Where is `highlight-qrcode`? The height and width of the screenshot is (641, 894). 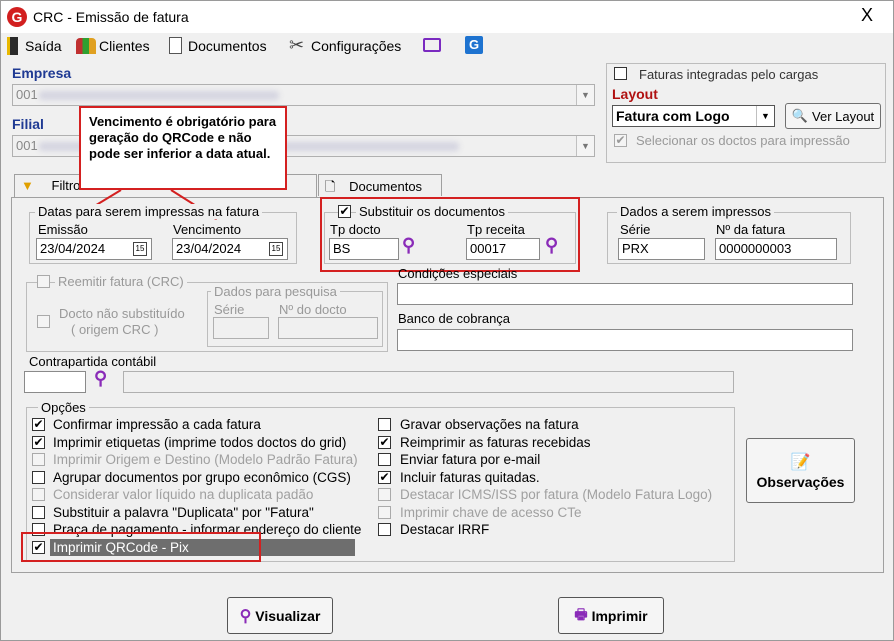 highlight-qrcode is located at coordinates (141, 547).